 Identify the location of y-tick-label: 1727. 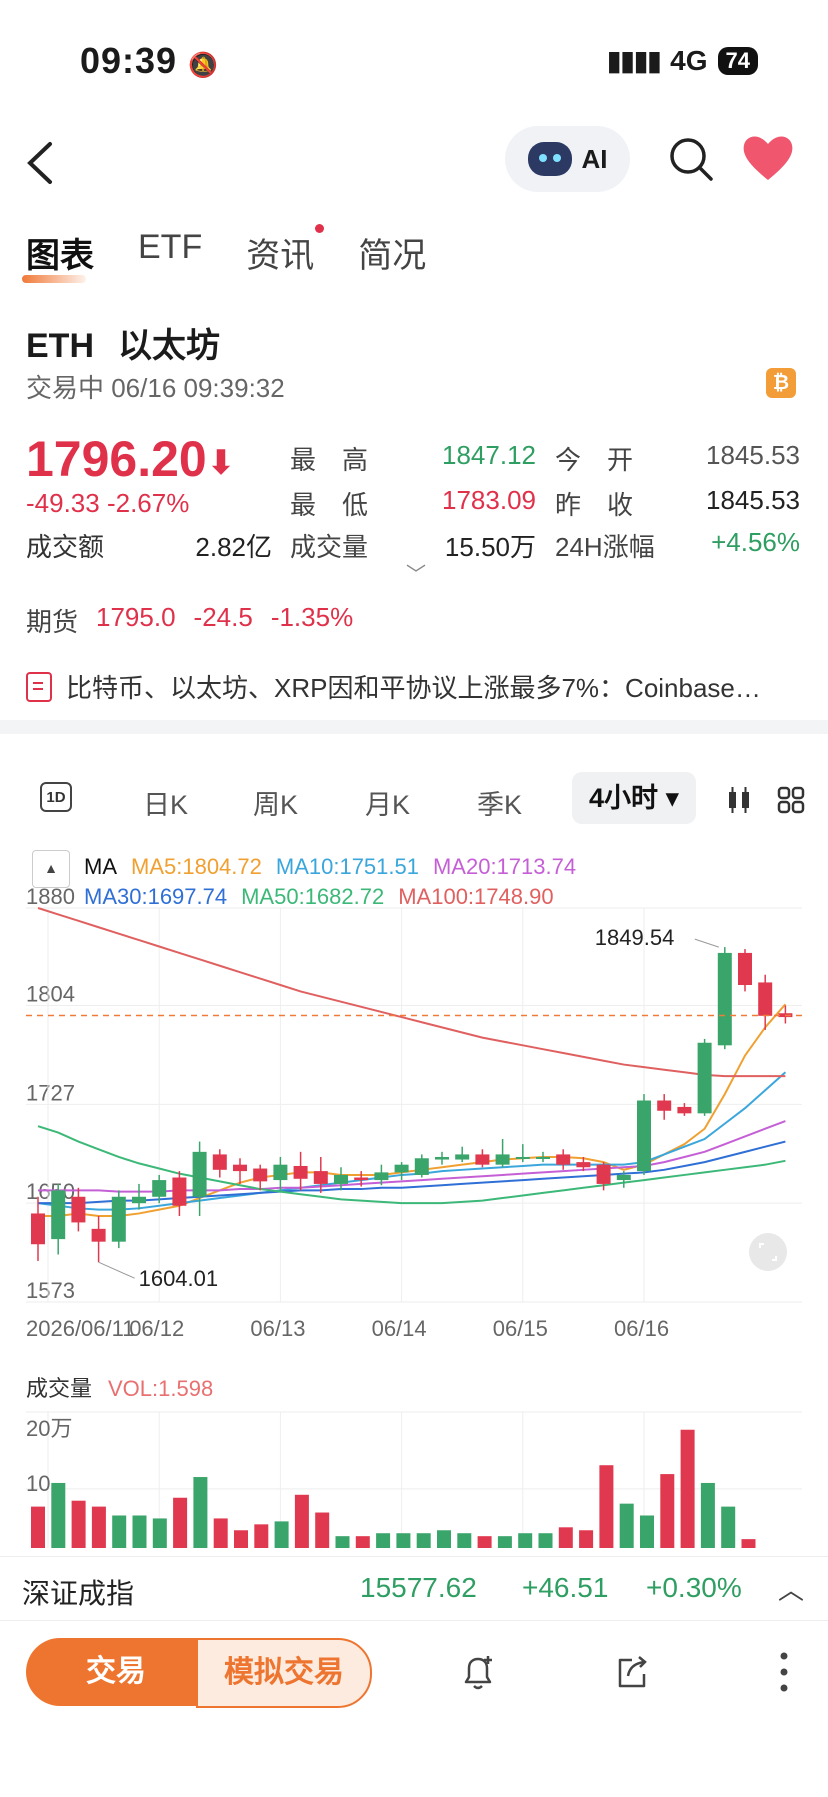
(50, 1092).